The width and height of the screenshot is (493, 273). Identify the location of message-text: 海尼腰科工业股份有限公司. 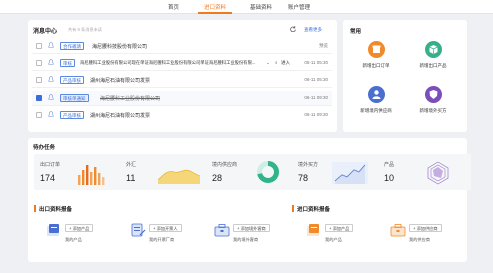
(130, 98).